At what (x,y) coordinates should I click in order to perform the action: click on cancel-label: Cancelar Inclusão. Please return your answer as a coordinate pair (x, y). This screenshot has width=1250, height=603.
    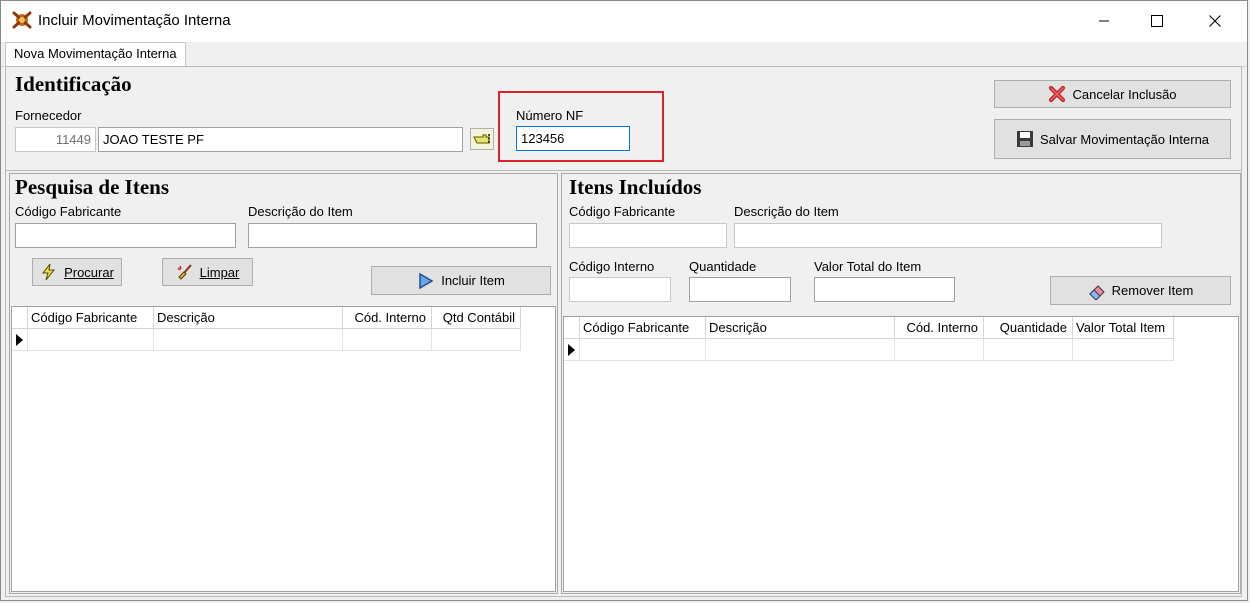
    Looking at the image, I should click on (1124, 94).